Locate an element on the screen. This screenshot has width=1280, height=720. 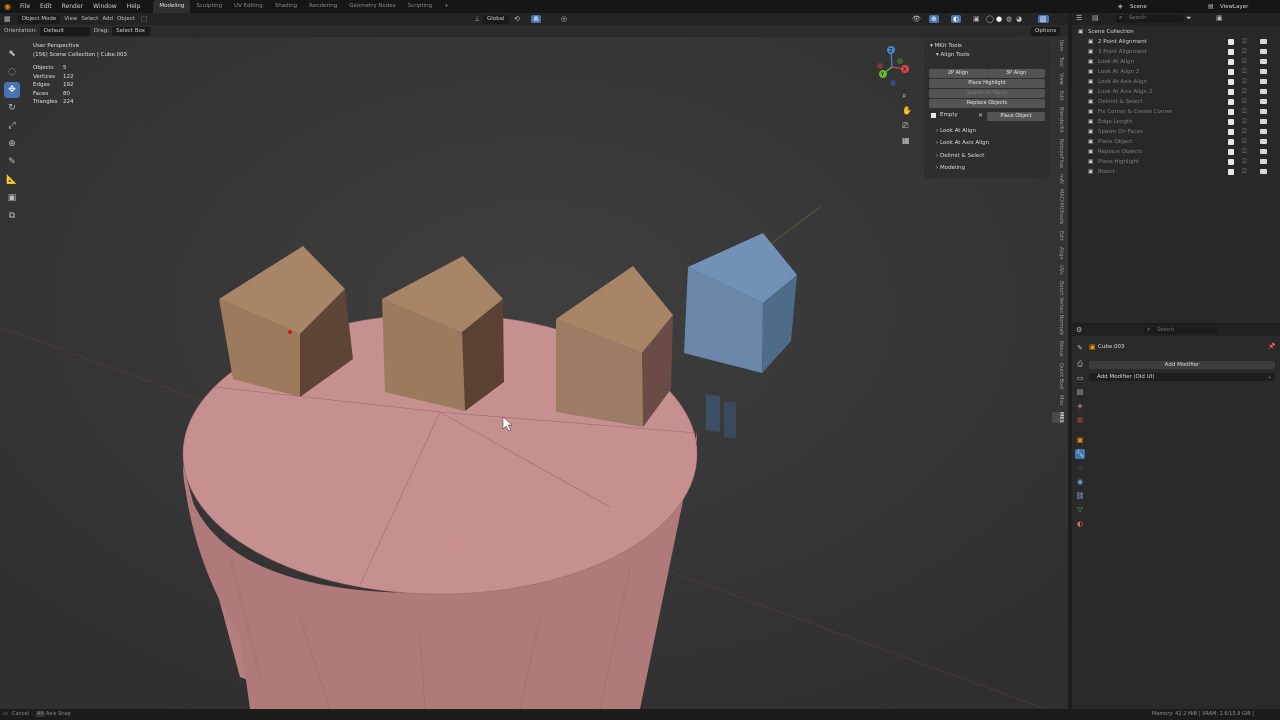
modifier-props-icon: 🔧 is located at coordinates (1080, 454).